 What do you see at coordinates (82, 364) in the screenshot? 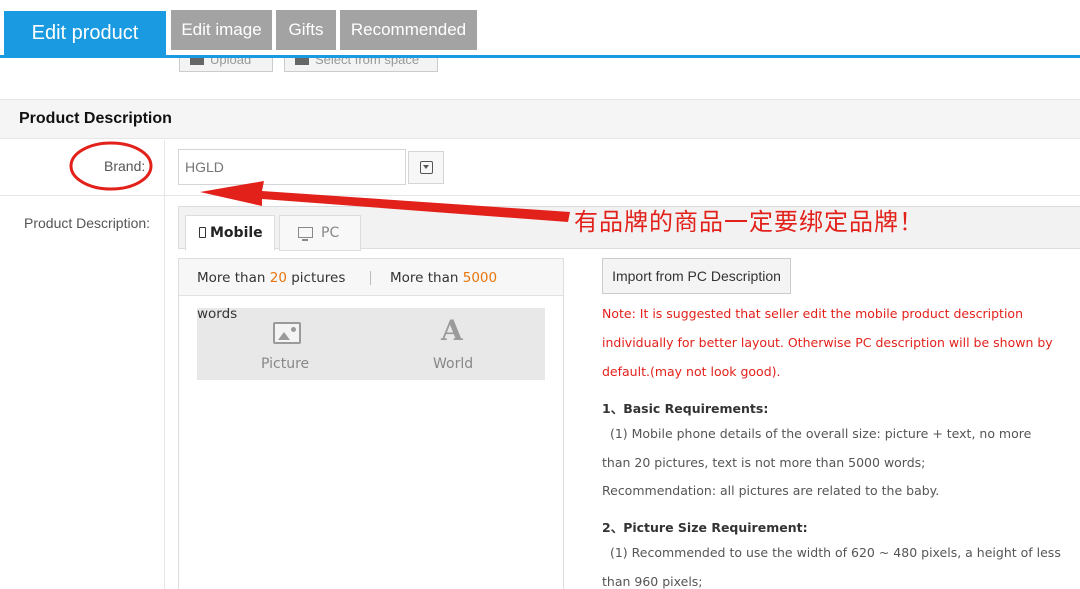
I see `label-column` at bounding box center [82, 364].